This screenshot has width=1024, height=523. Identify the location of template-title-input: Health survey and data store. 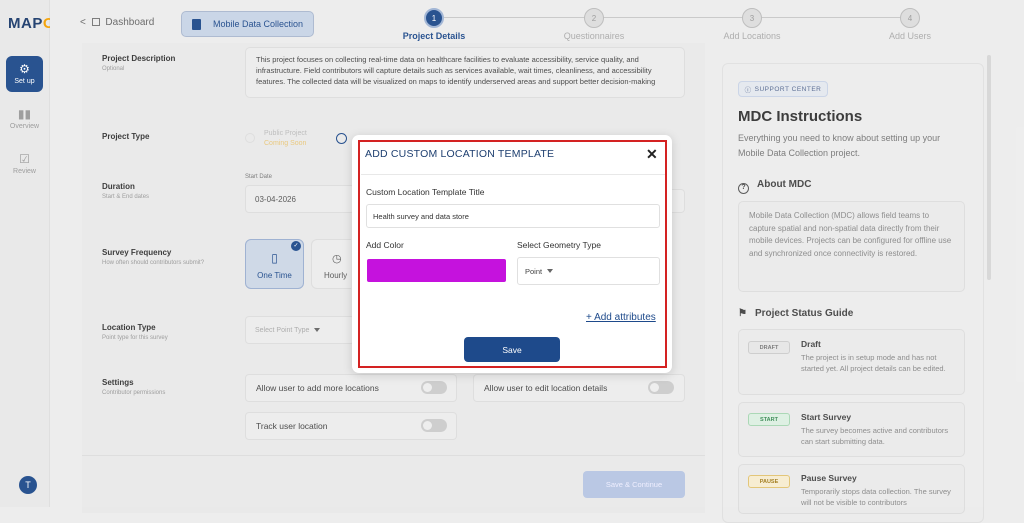
(513, 216).